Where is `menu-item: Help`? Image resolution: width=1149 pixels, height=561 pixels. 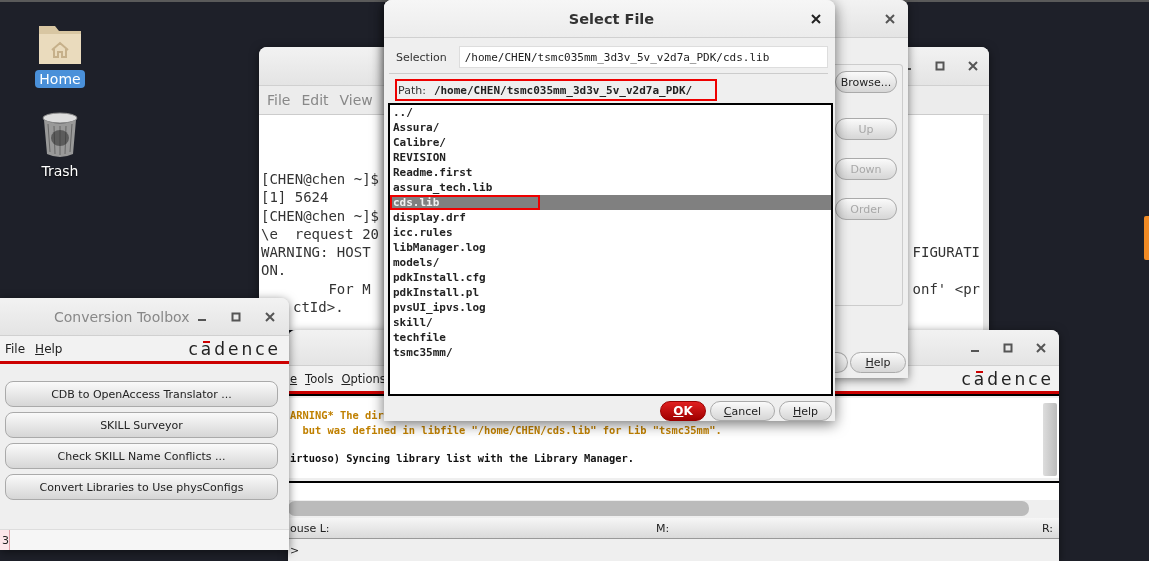 menu-item: Help is located at coordinates (49, 348).